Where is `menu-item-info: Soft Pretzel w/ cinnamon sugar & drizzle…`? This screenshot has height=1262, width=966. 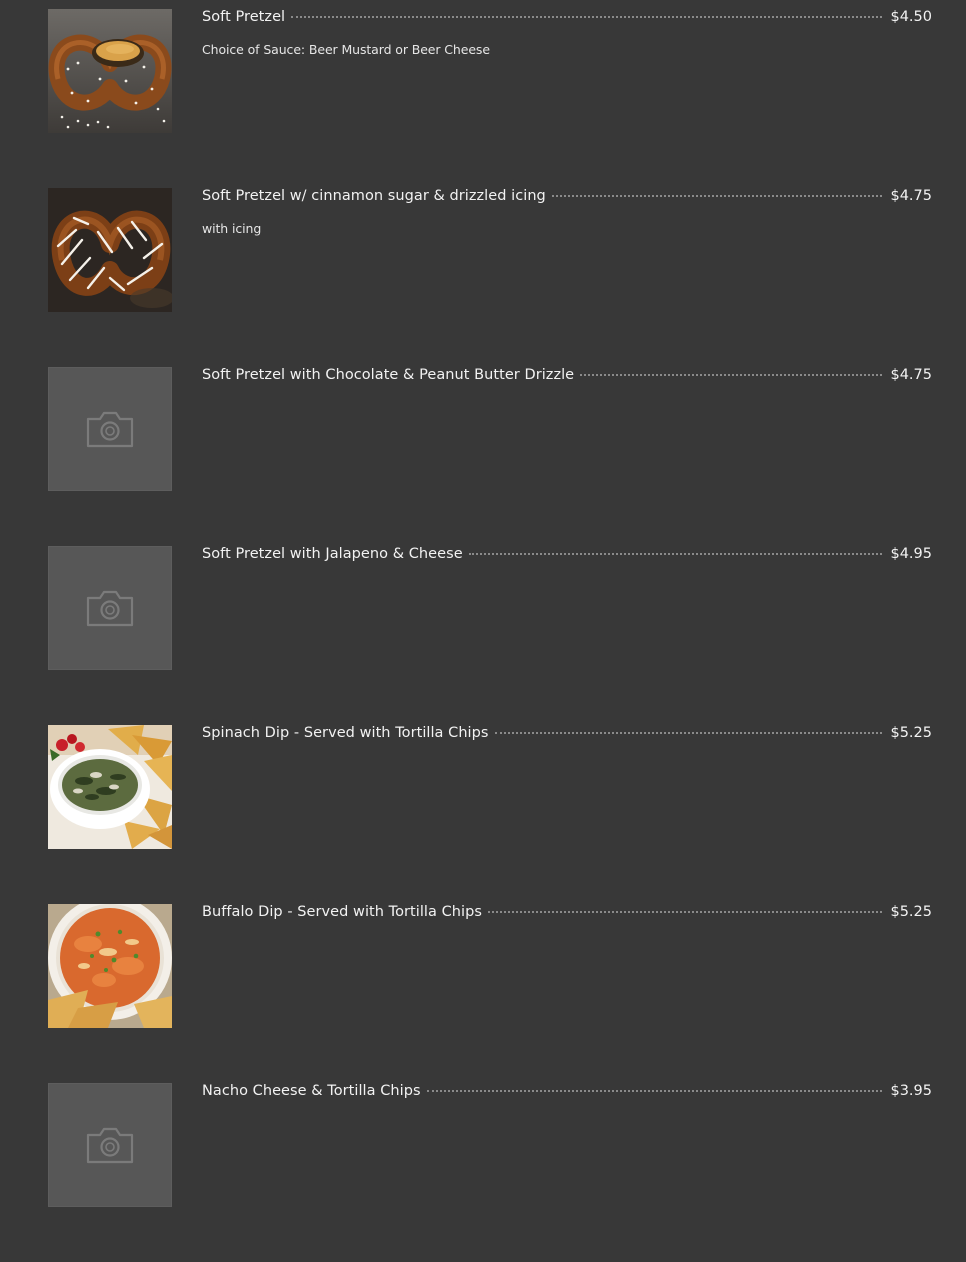 menu-item-info: Soft Pretzel w/ cinnamon sugar & drizzle… is located at coordinates (567, 212).